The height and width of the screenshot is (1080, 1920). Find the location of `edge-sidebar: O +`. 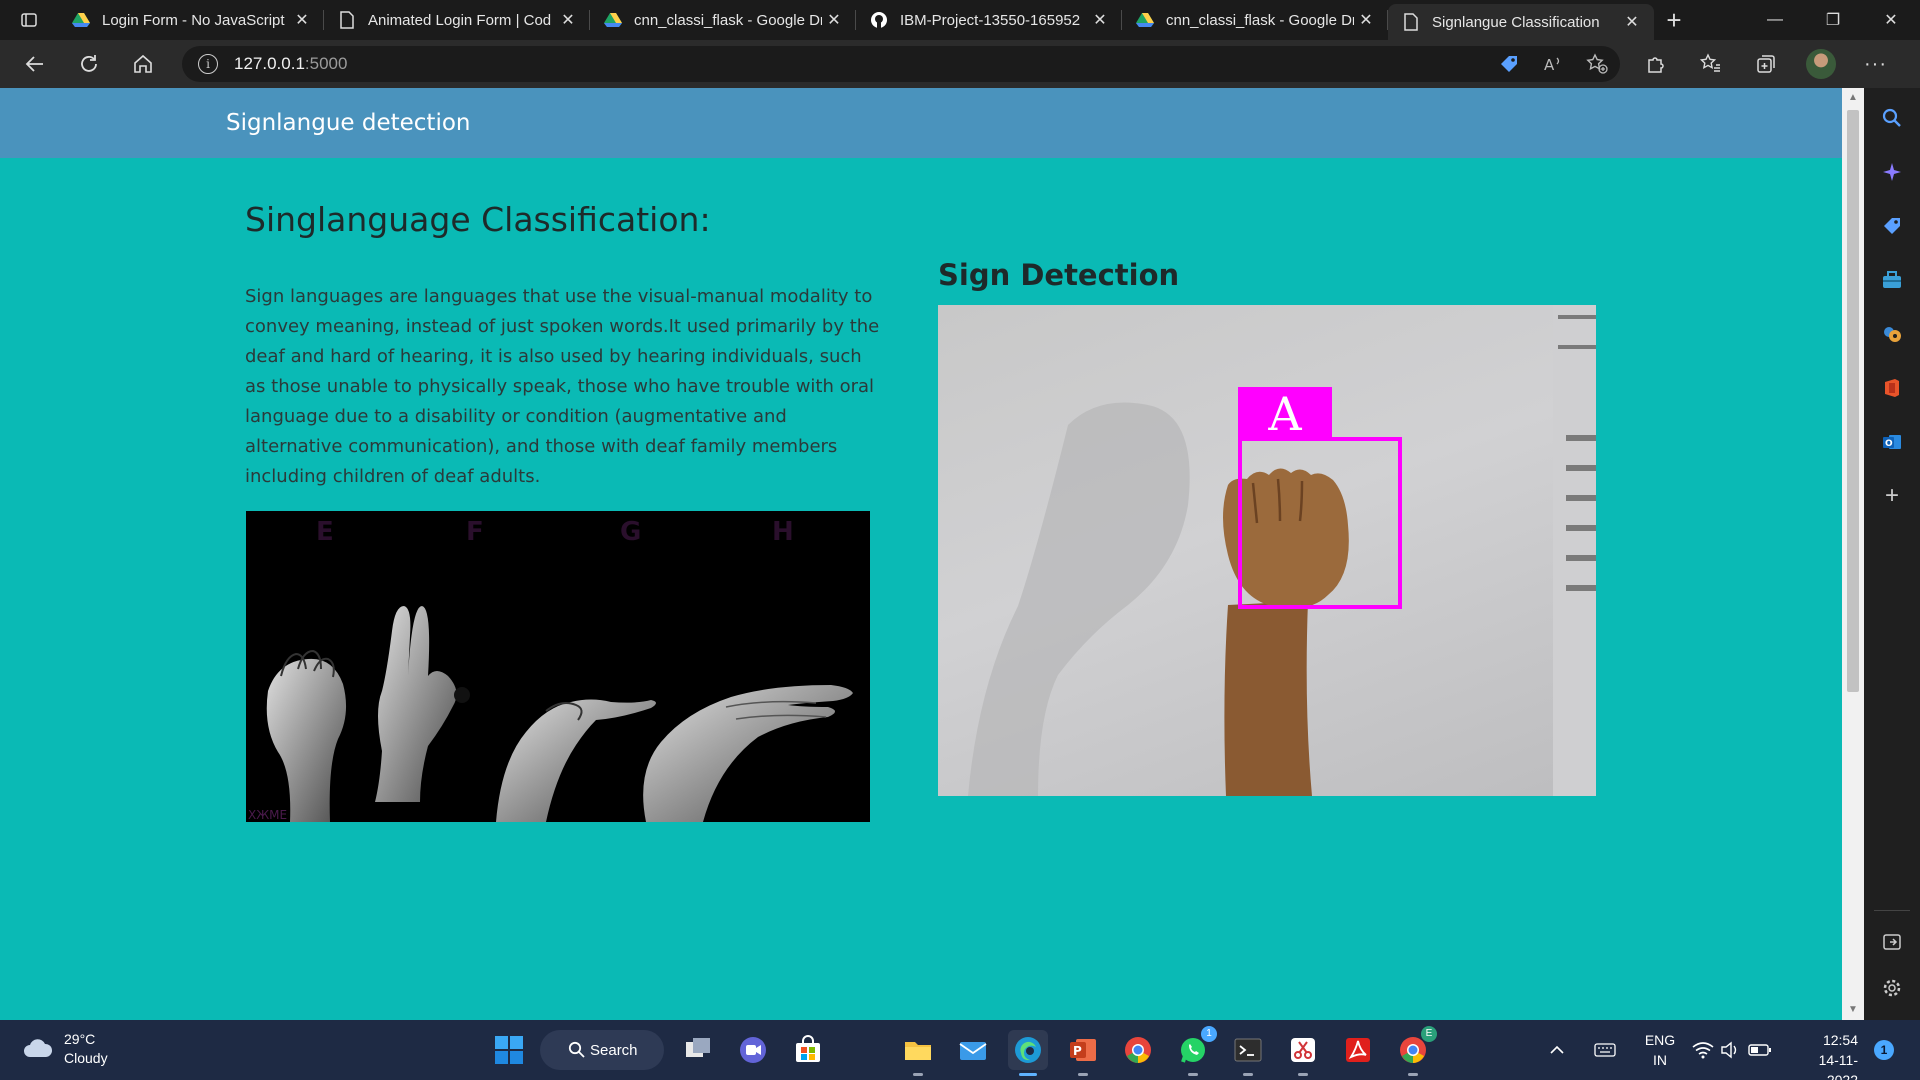

edge-sidebar: O + is located at coordinates (1892, 554).